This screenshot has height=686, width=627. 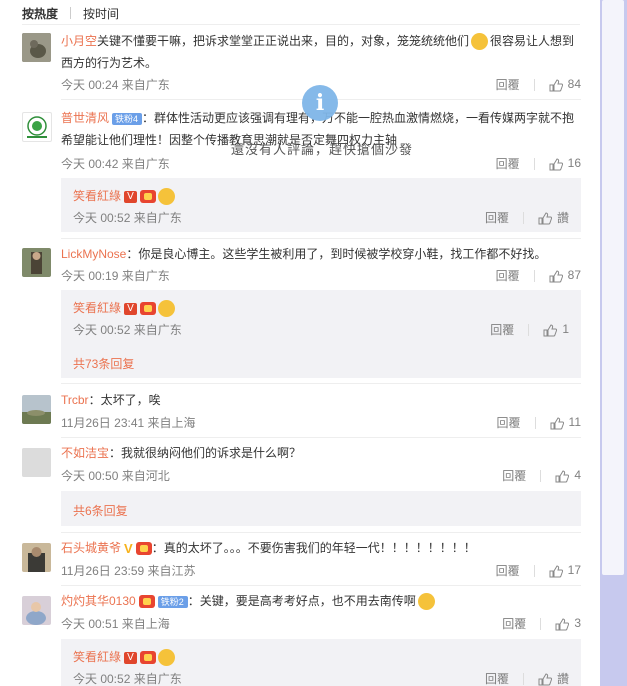 I want to click on like-count: 16, so click(x=574, y=163).